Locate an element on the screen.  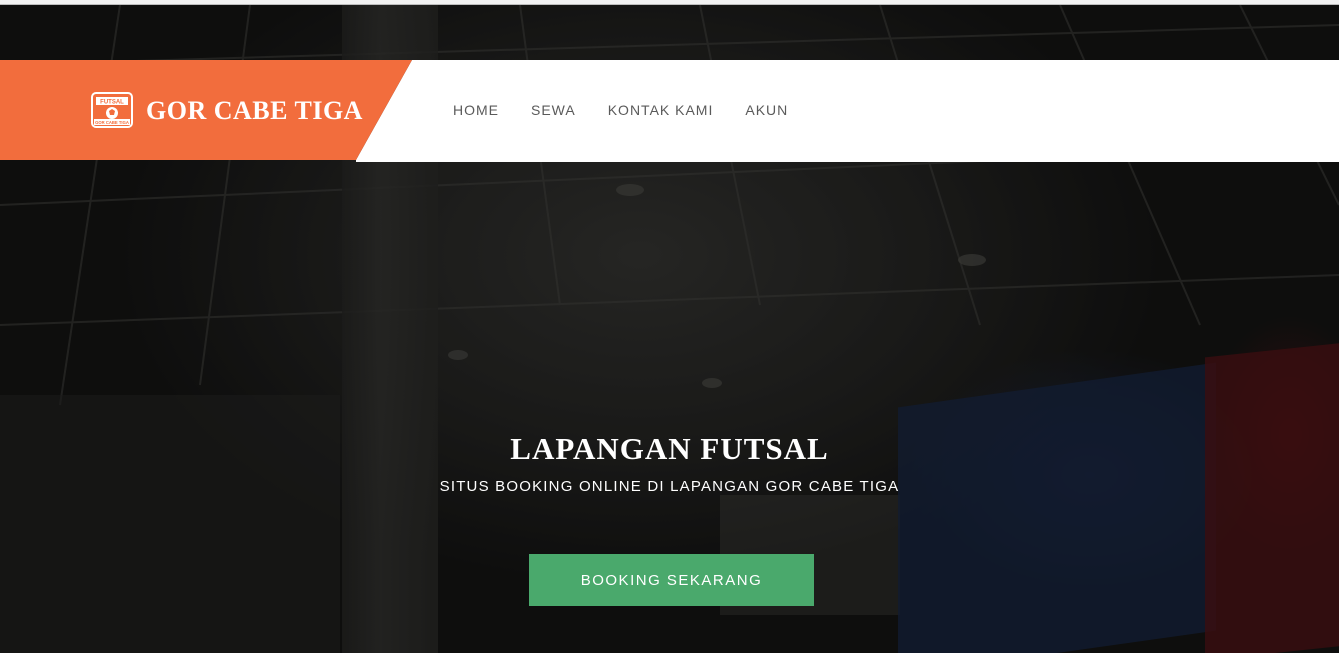
nav-item-home: HOME is located at coordinates (476, 110).